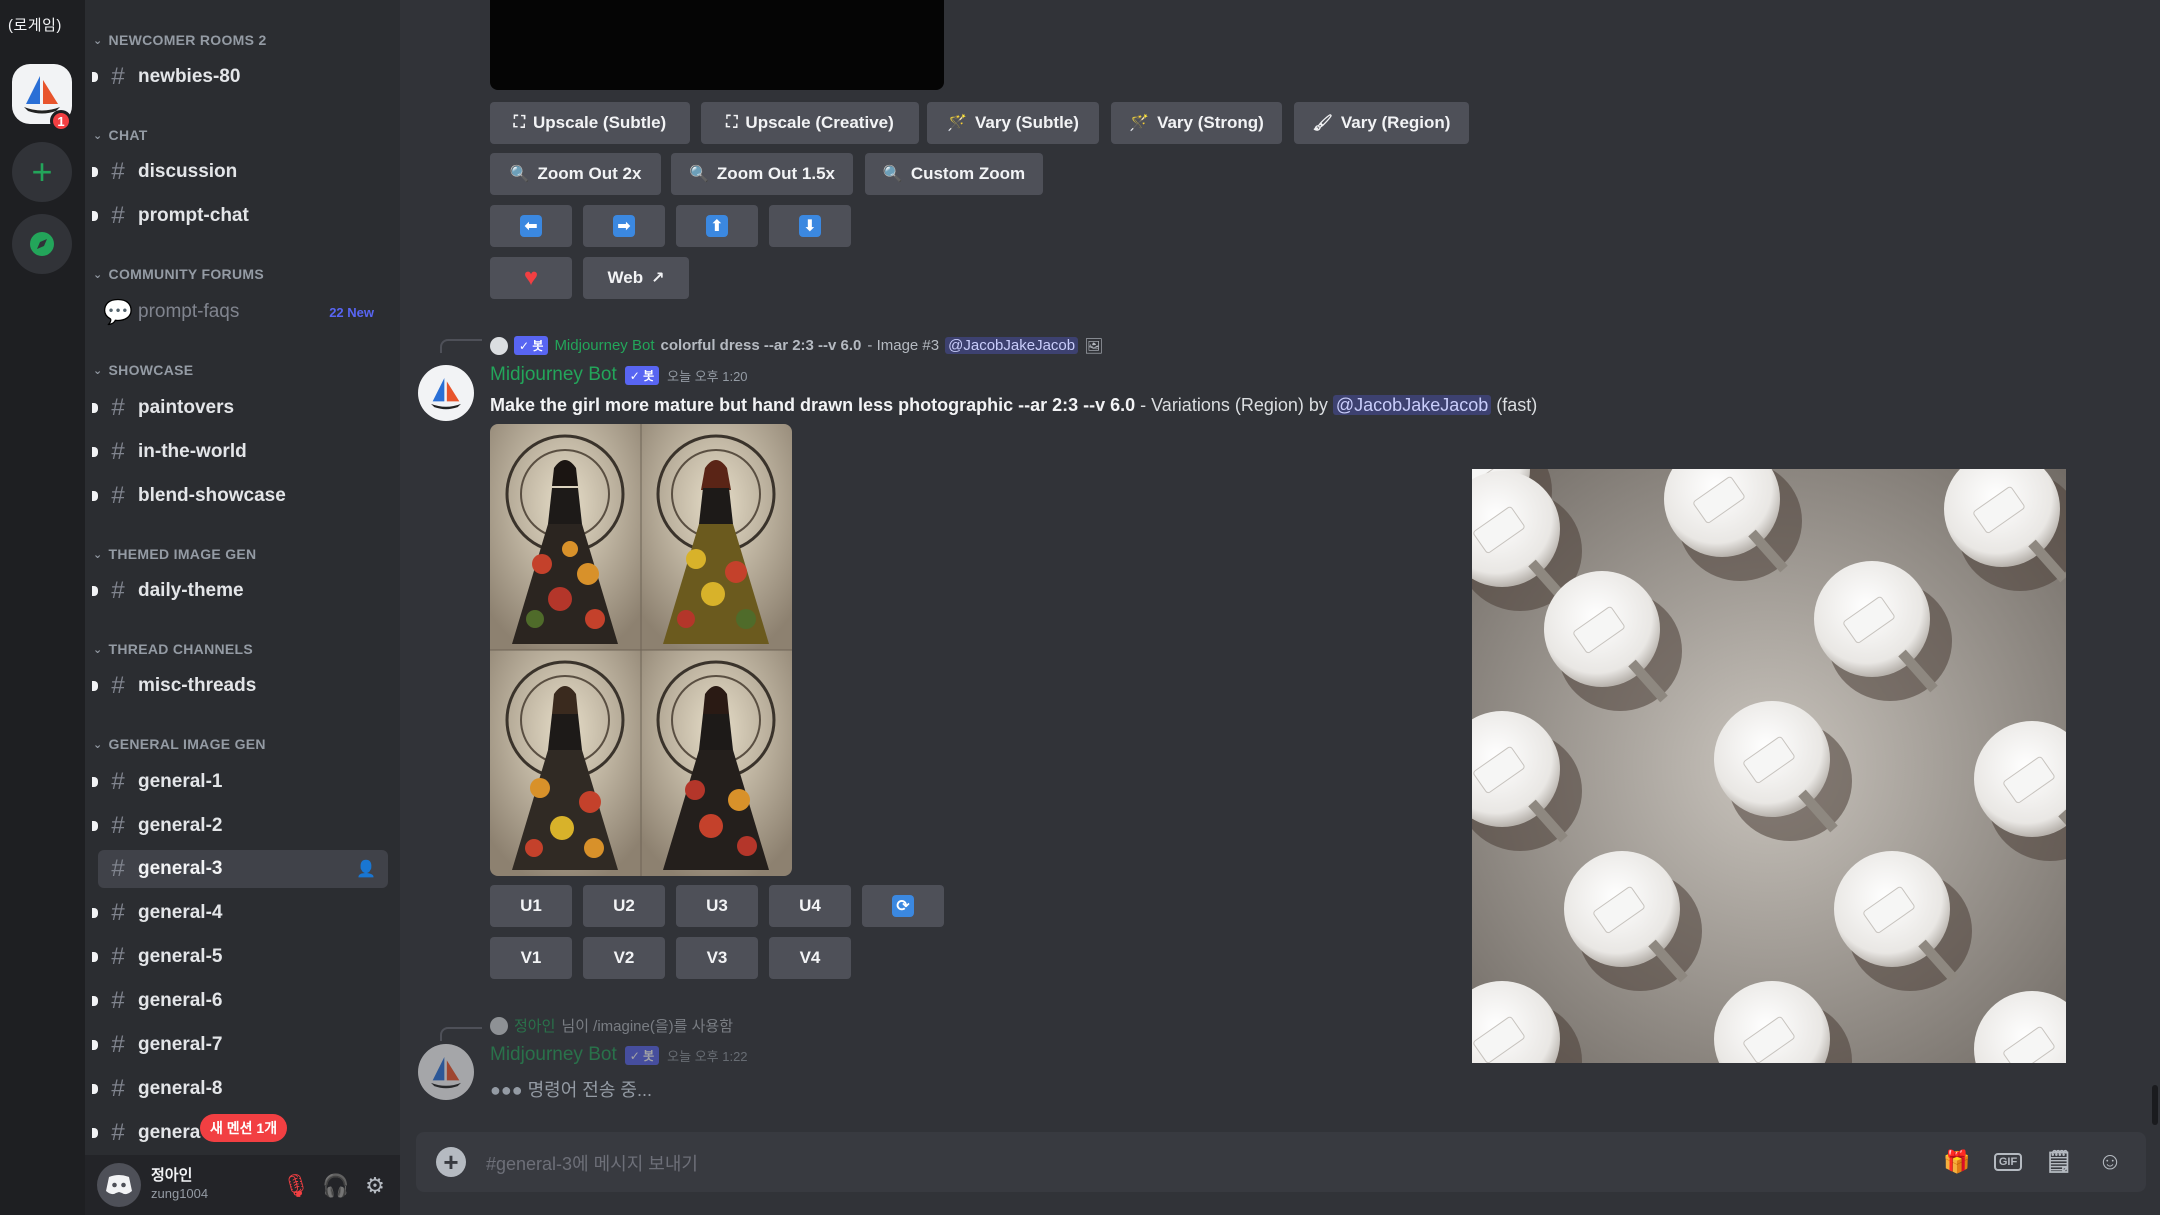 The width and height of the screenshot is (2160, 1215). What do you see at coordinates (42, 172) in the screenshot?
I see `add-server-icon: +` at bounding box center [42, 172].